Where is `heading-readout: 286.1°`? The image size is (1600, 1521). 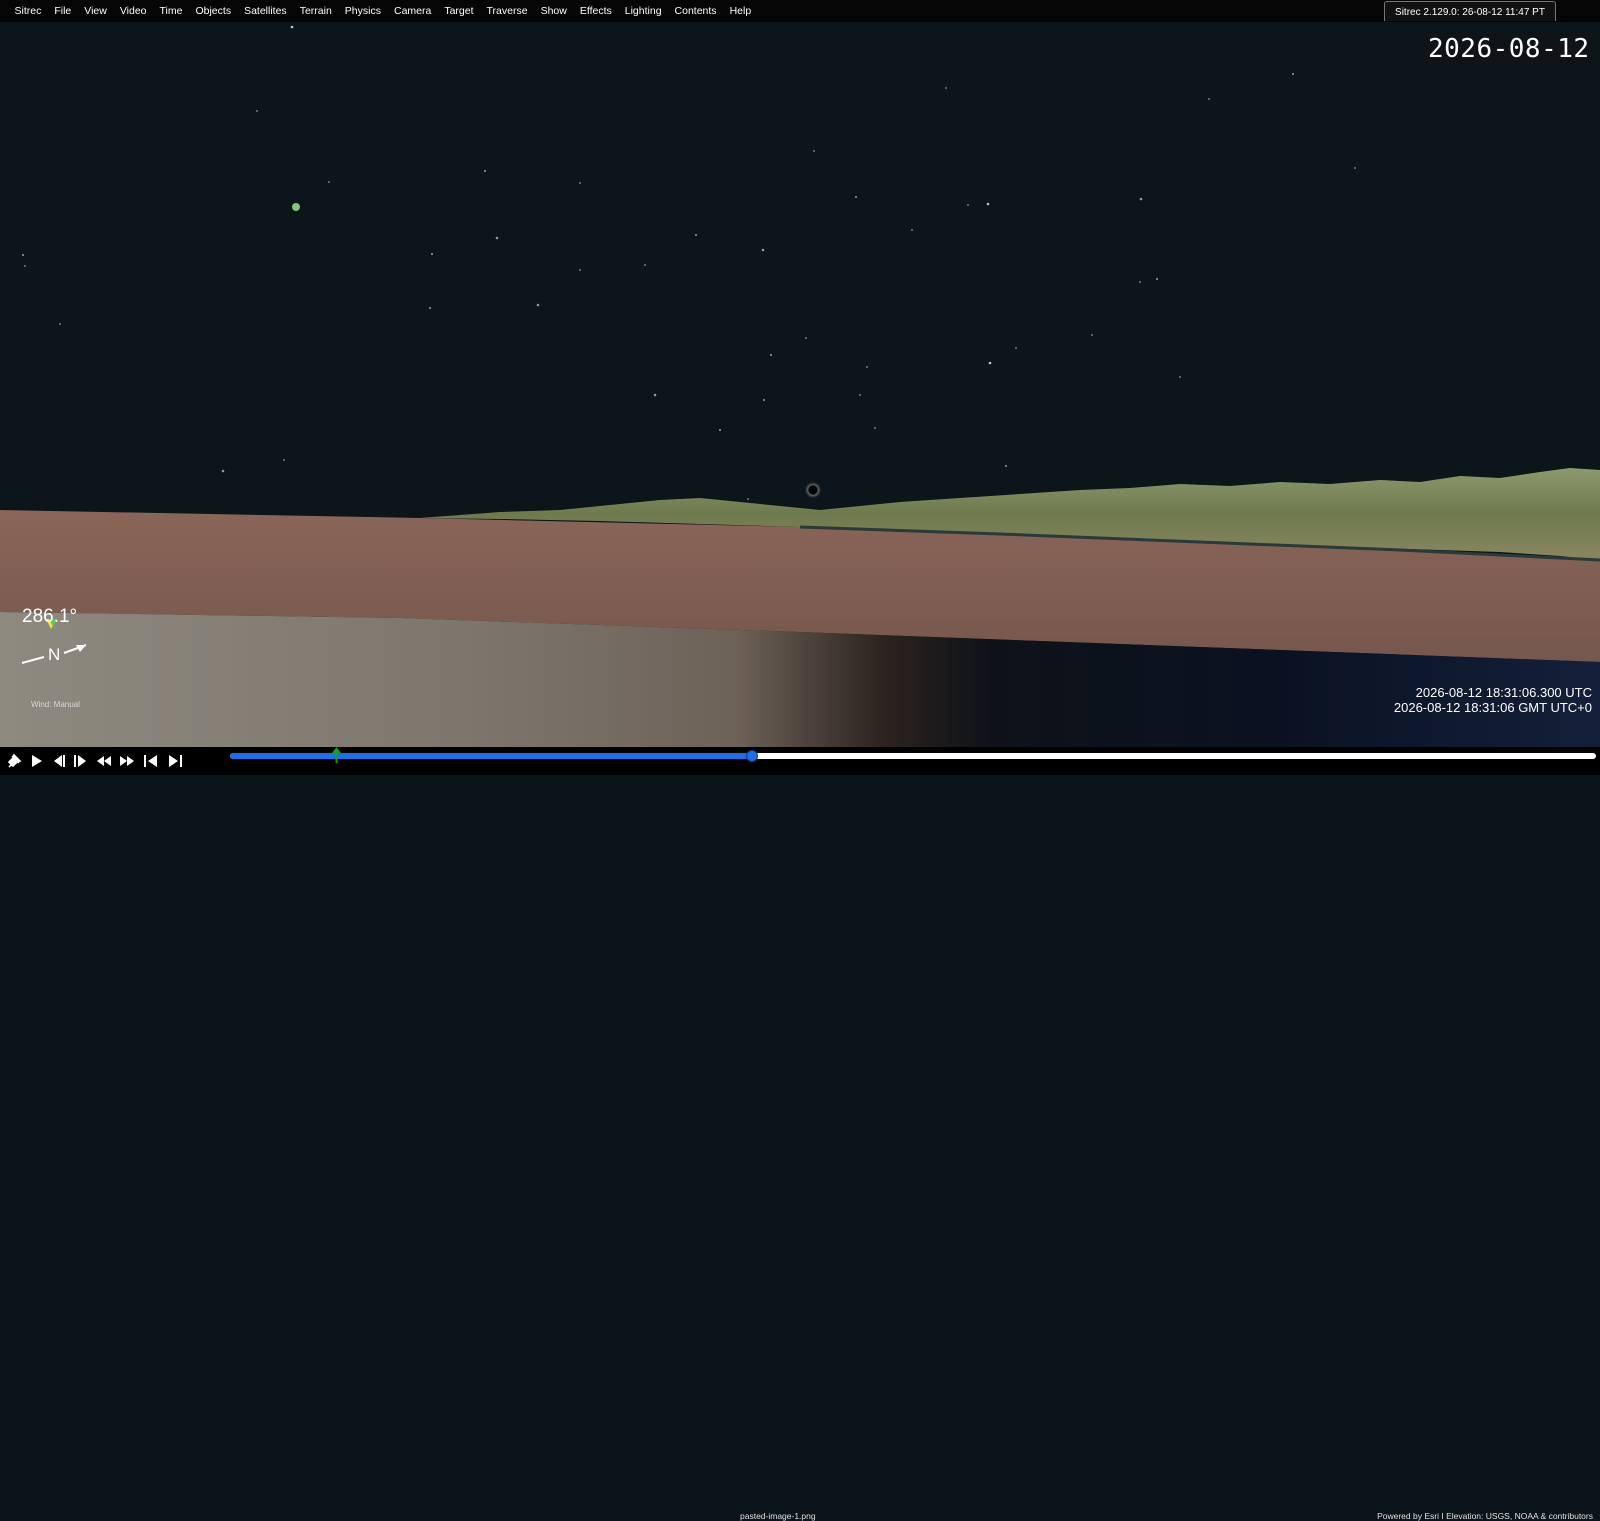
heading-readout: 286.1° is located at coordinates (50, 616).